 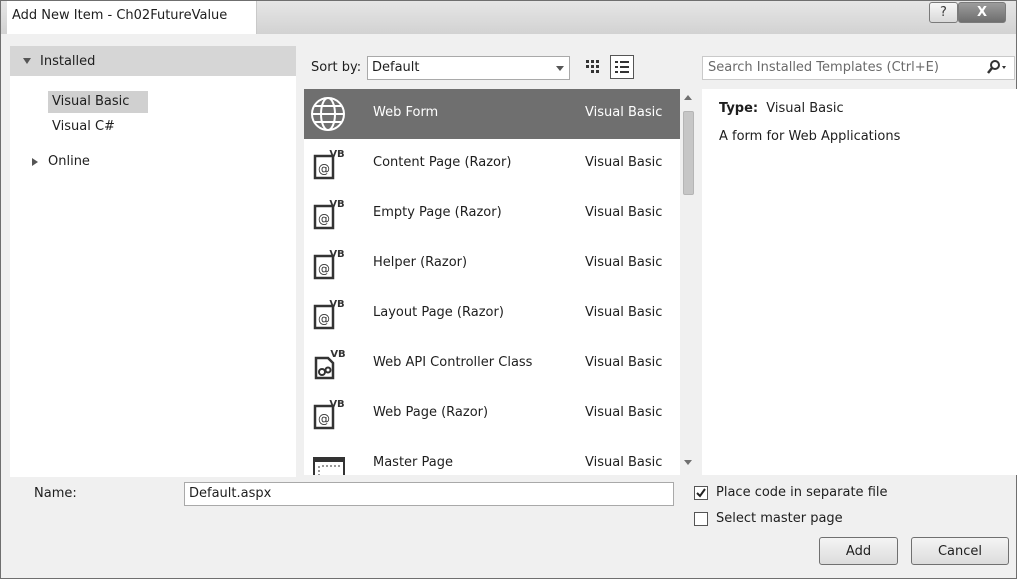 I want to click on sort-by-label: Sort by:, so click(x=336, y=67).